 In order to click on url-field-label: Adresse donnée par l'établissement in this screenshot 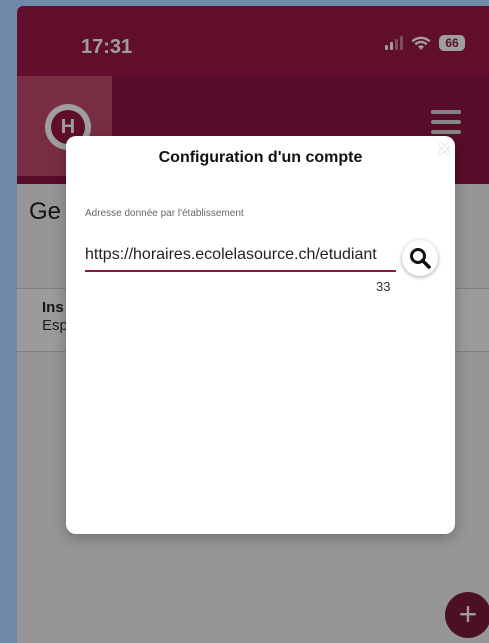, I will do `click(164, 213)`.